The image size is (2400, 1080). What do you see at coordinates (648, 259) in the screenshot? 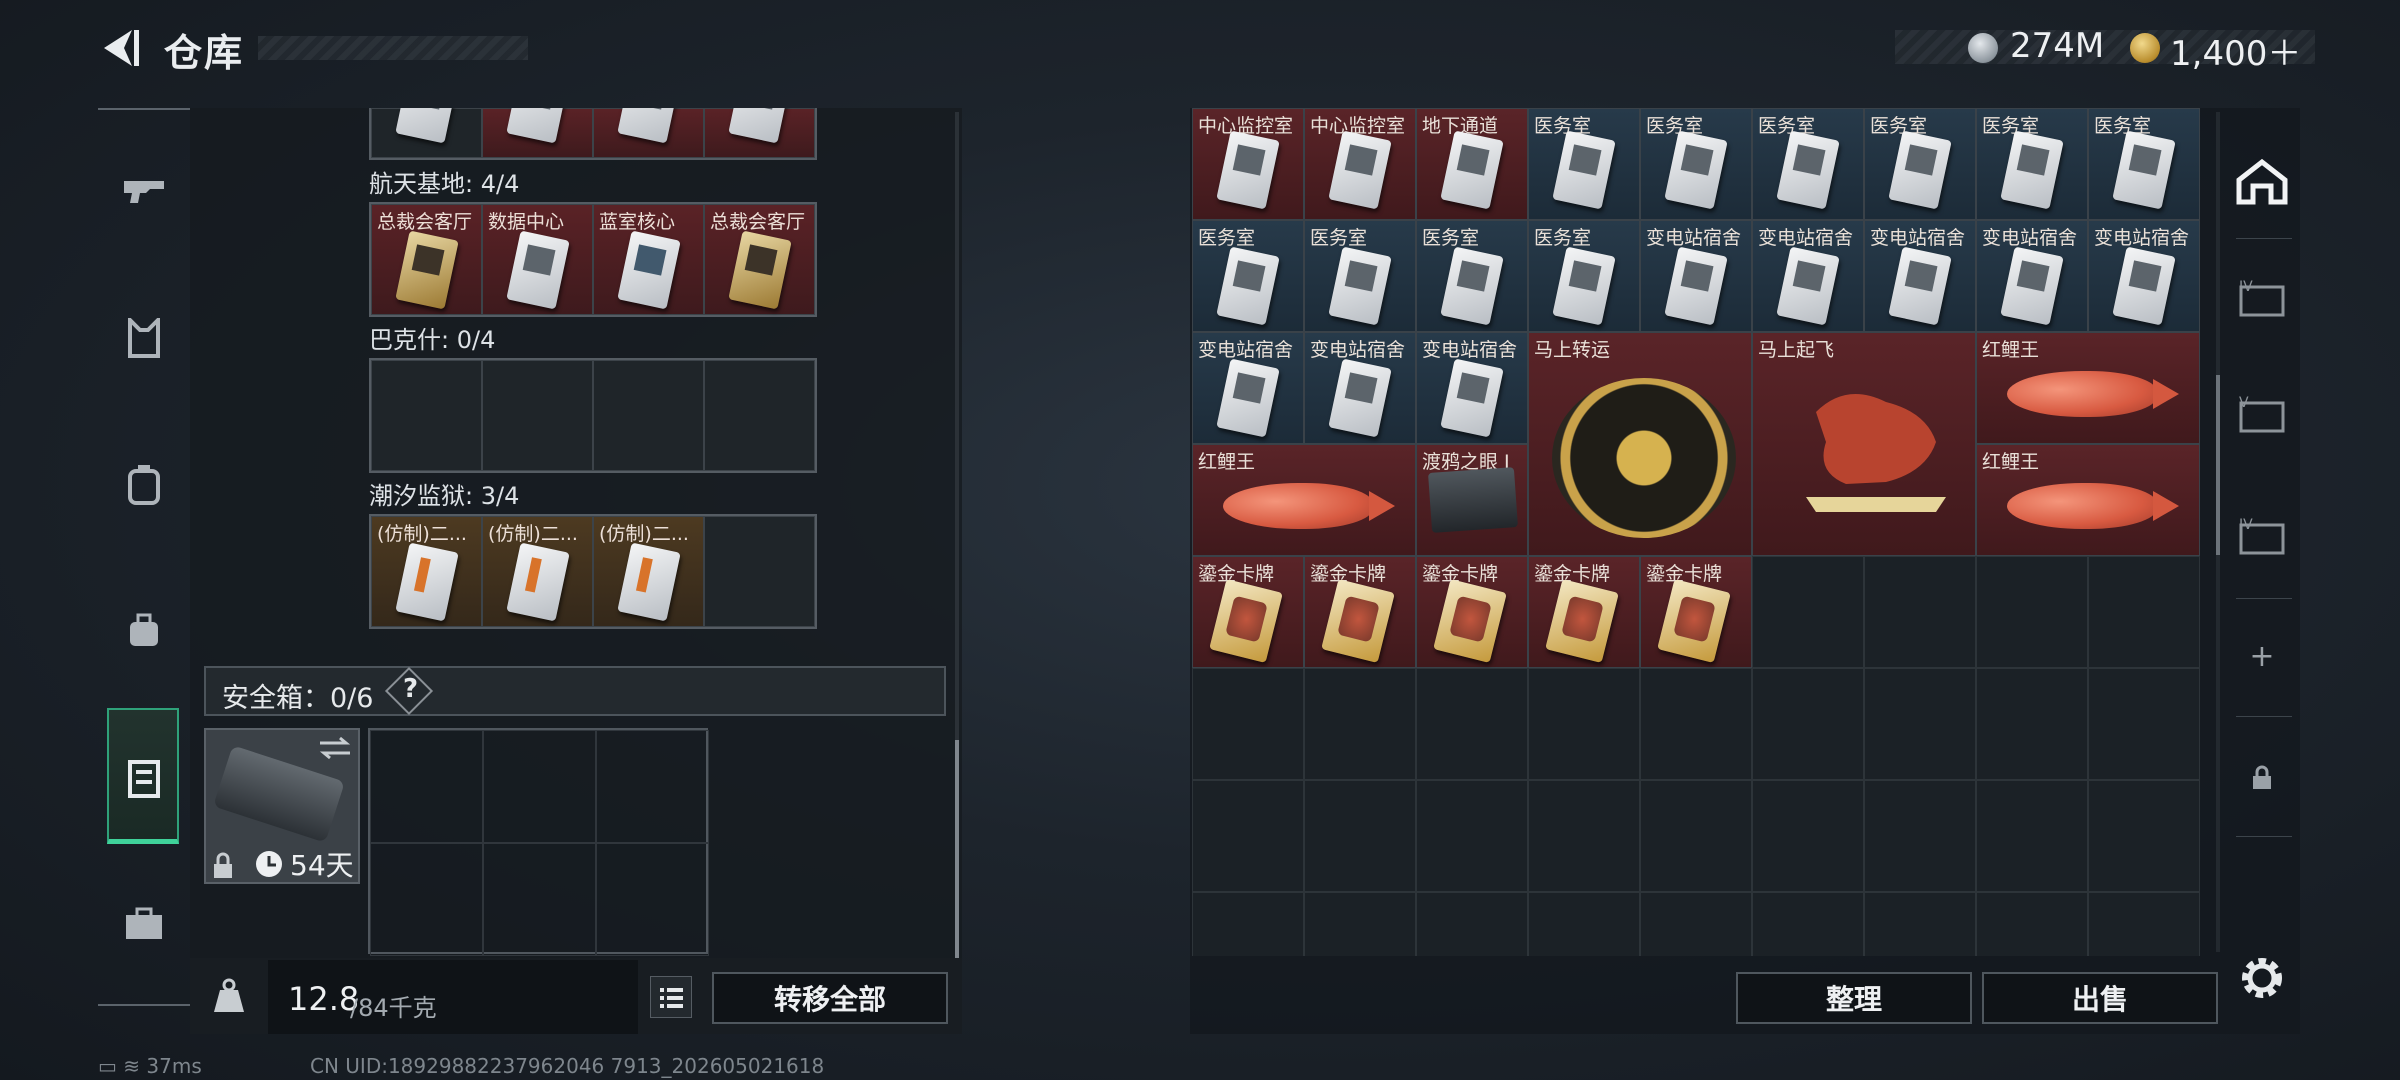
I see `key-card-slot: 蓝室核心` at bounding box center [648, 259].